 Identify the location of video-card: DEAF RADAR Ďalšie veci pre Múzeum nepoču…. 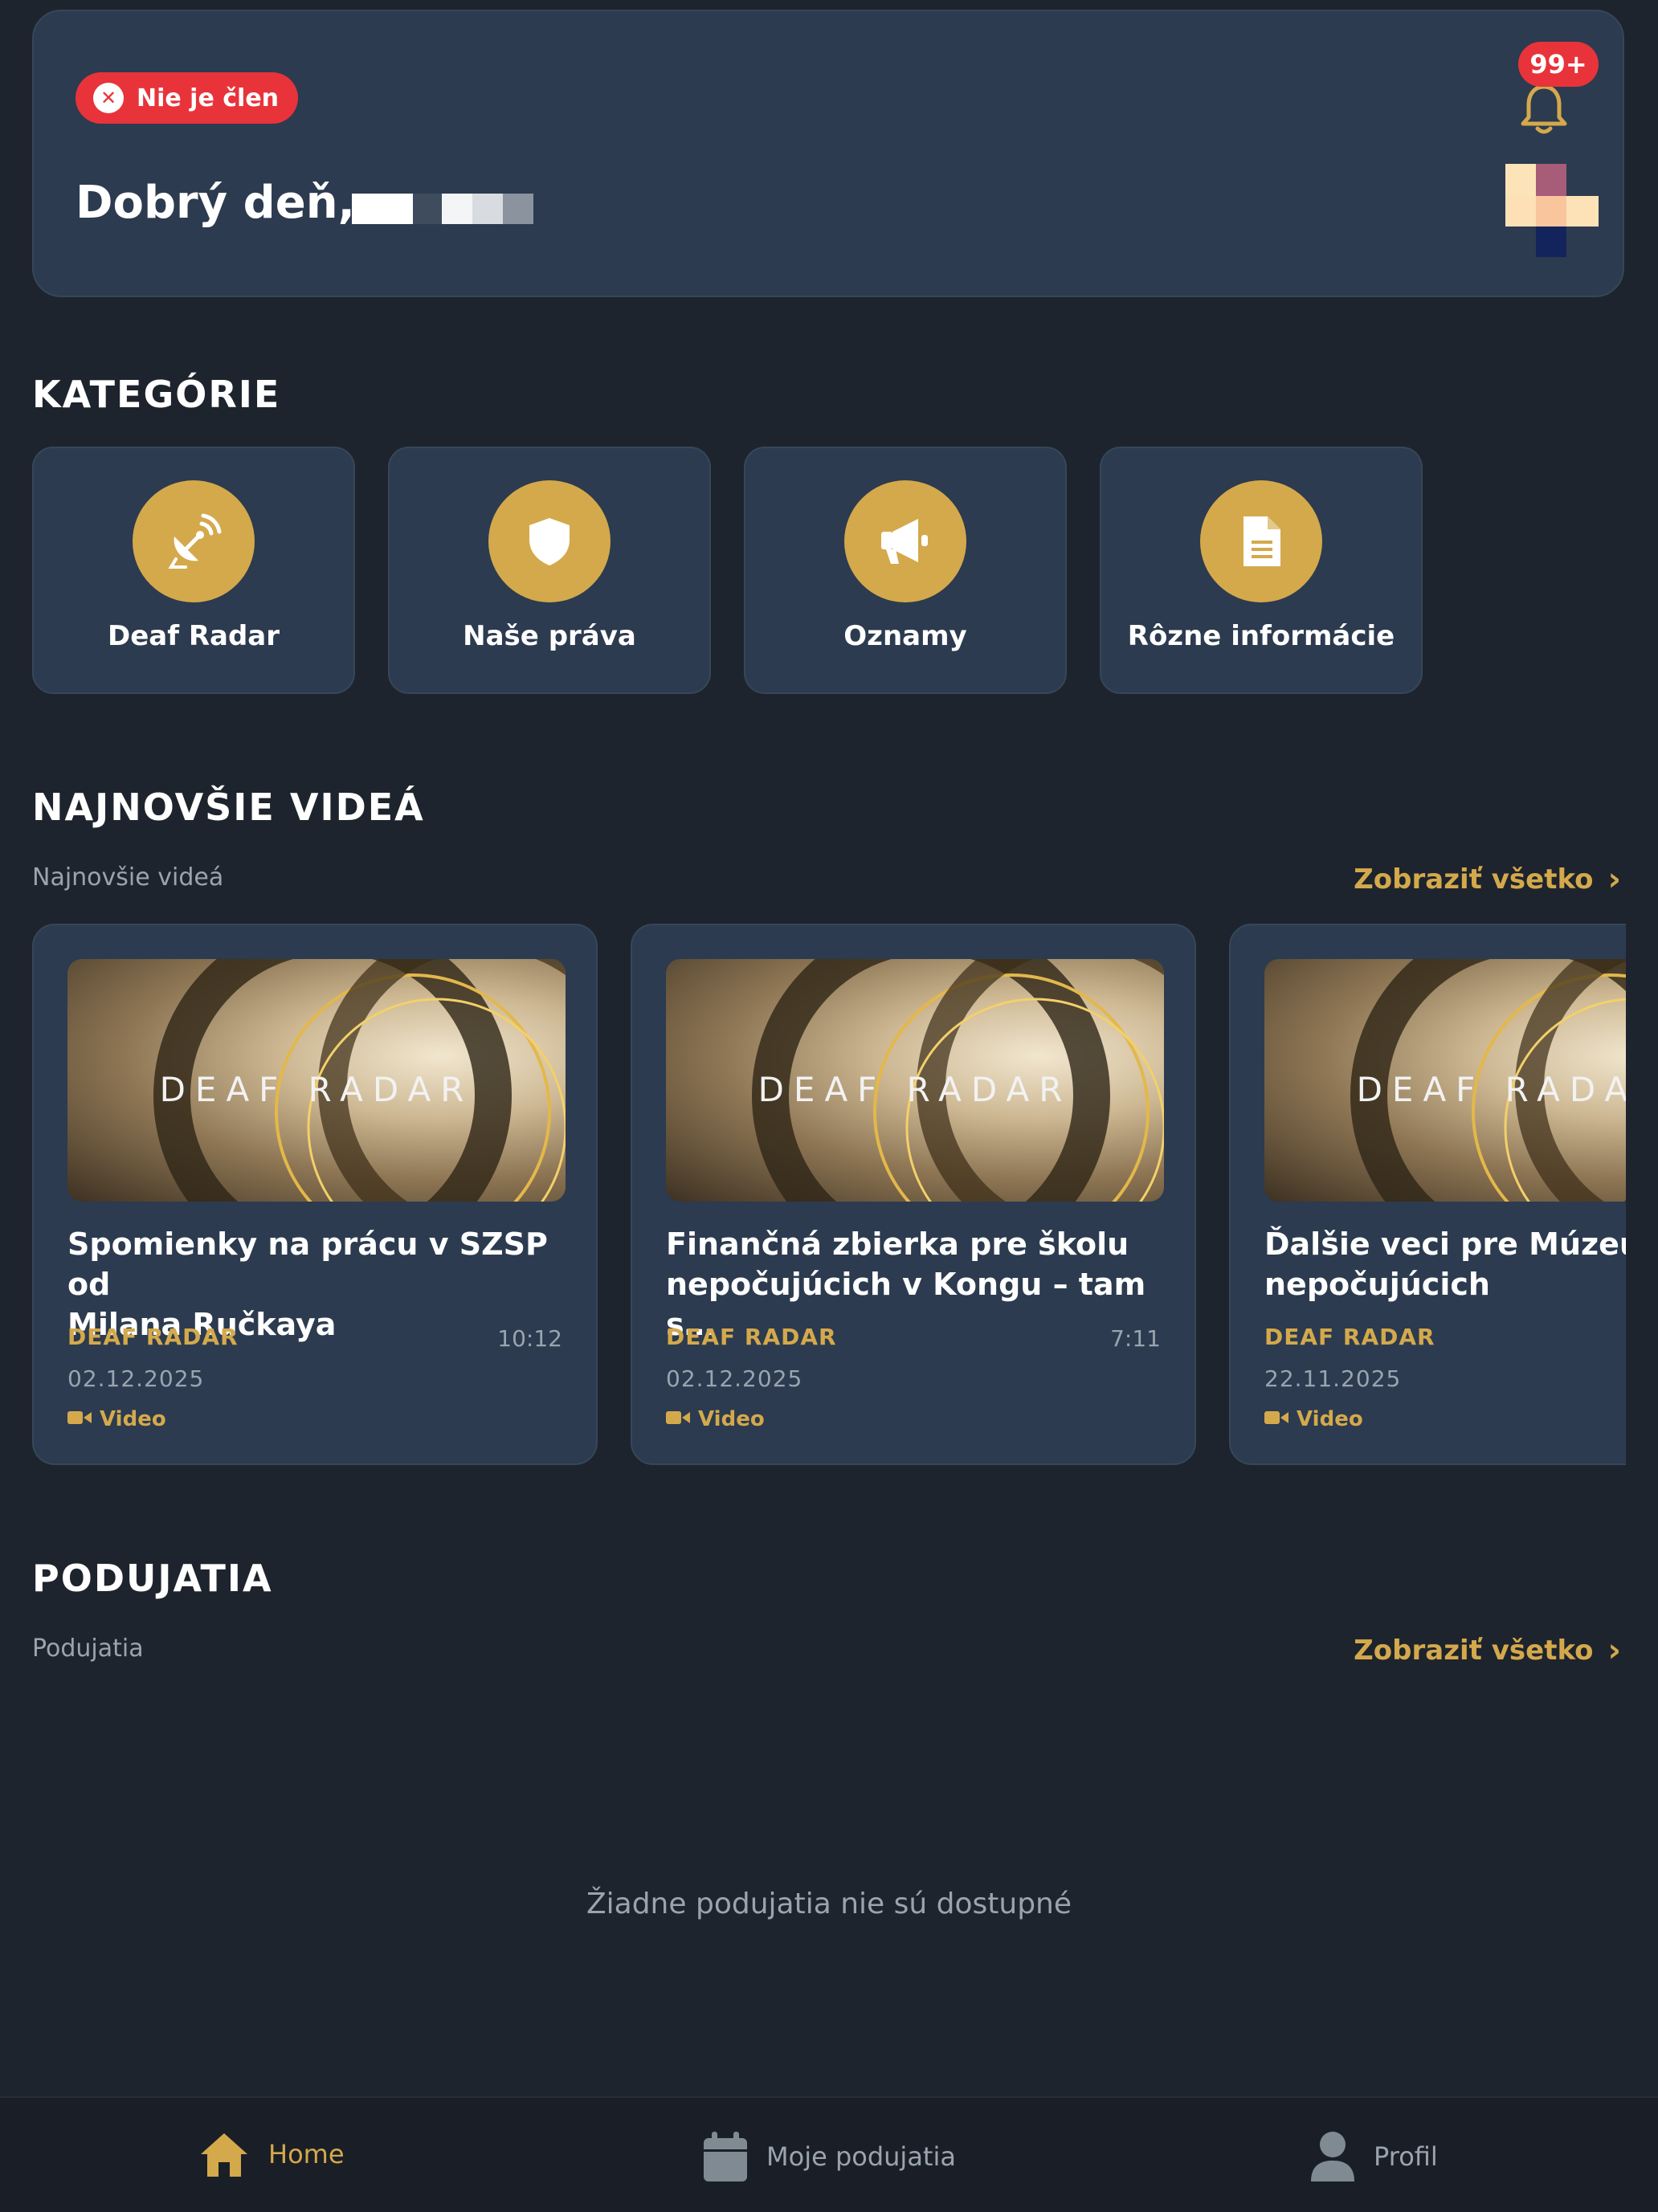
(1427, 1194).